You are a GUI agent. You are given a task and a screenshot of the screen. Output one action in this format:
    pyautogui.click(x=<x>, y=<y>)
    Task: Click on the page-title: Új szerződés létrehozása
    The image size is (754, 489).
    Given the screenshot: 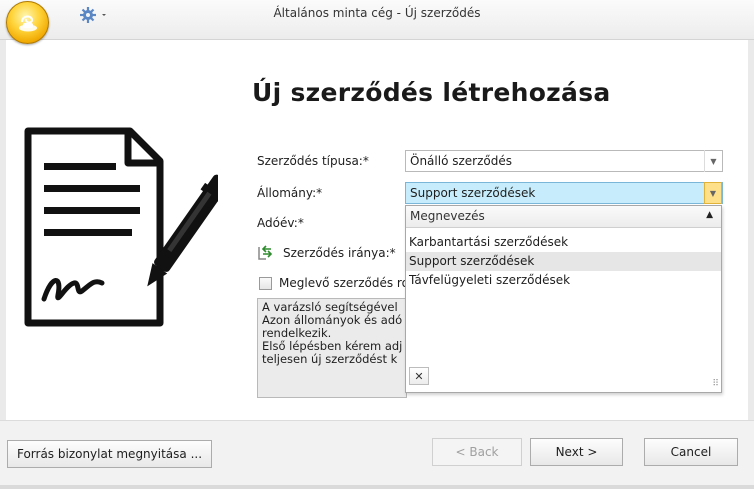 What is the action you would take?
    pyautogui.click(x=431, y=92)
    